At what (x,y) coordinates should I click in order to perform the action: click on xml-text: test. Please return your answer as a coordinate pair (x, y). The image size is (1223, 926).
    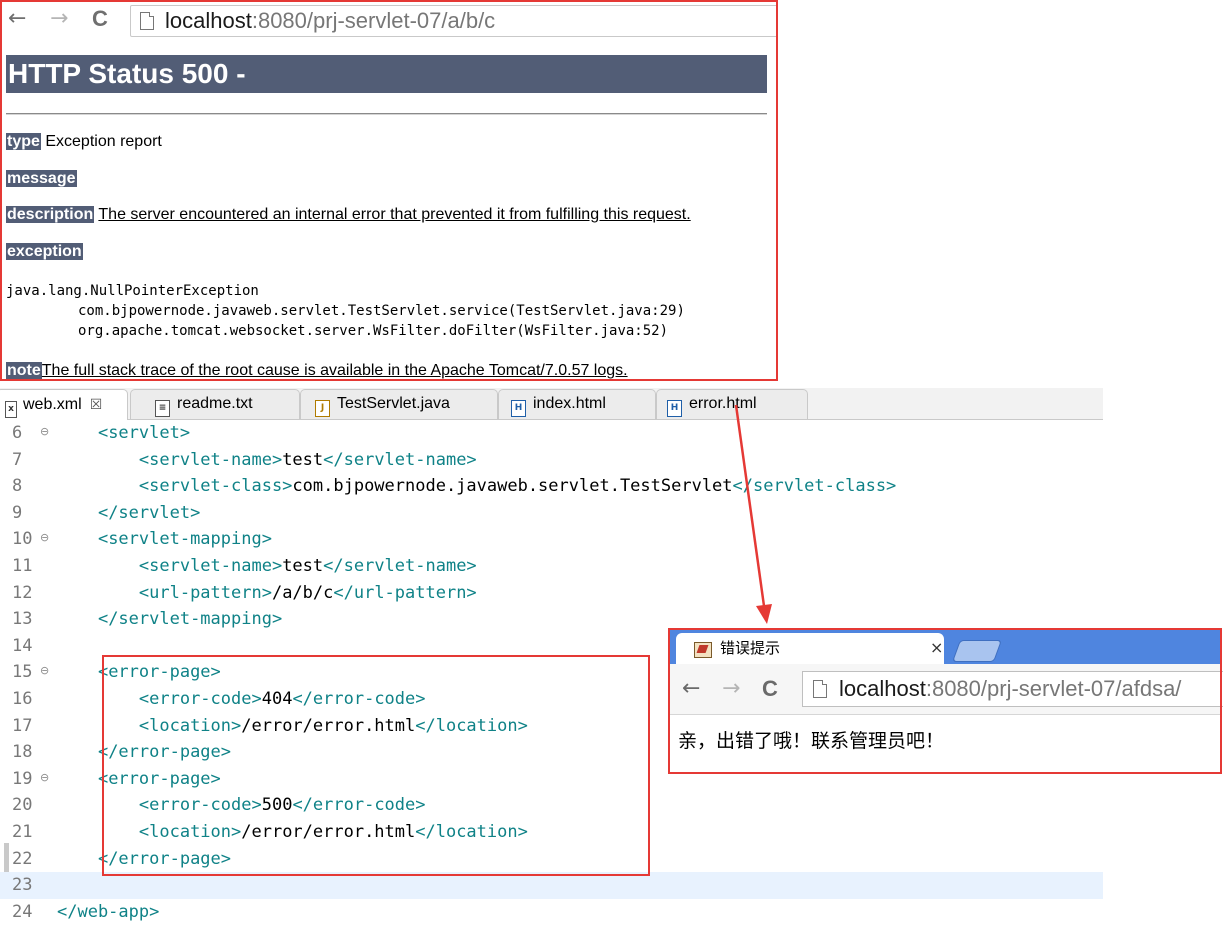
    Looking at the image, I should click on (303, 566).